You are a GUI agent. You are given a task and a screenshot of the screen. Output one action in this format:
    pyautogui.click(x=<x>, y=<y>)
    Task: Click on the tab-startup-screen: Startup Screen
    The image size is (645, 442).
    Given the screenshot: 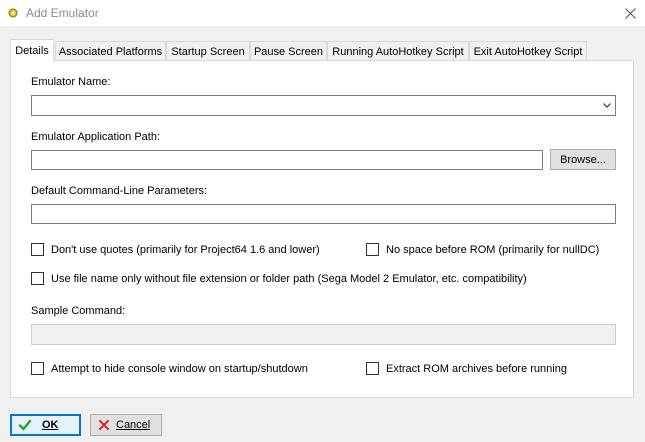 What is the action you would take?
    pyautogui.click(x=208, y=51)
    